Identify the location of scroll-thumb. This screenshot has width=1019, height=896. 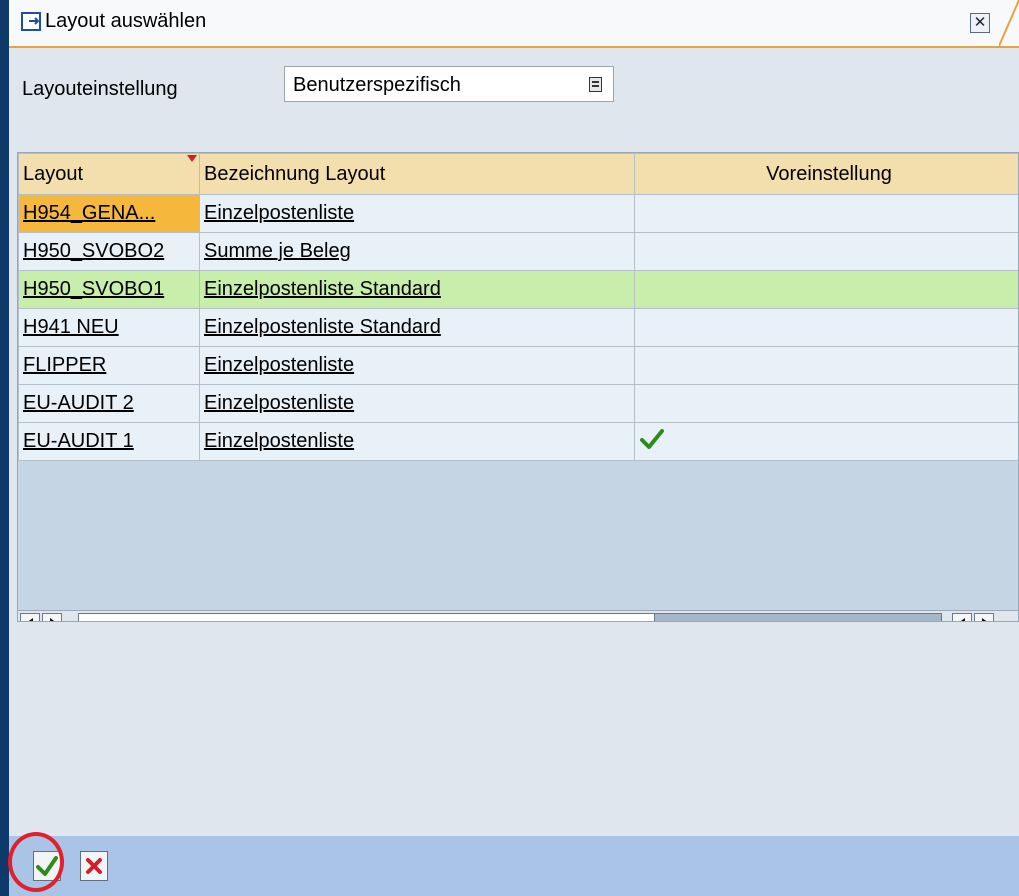
(797, 617).